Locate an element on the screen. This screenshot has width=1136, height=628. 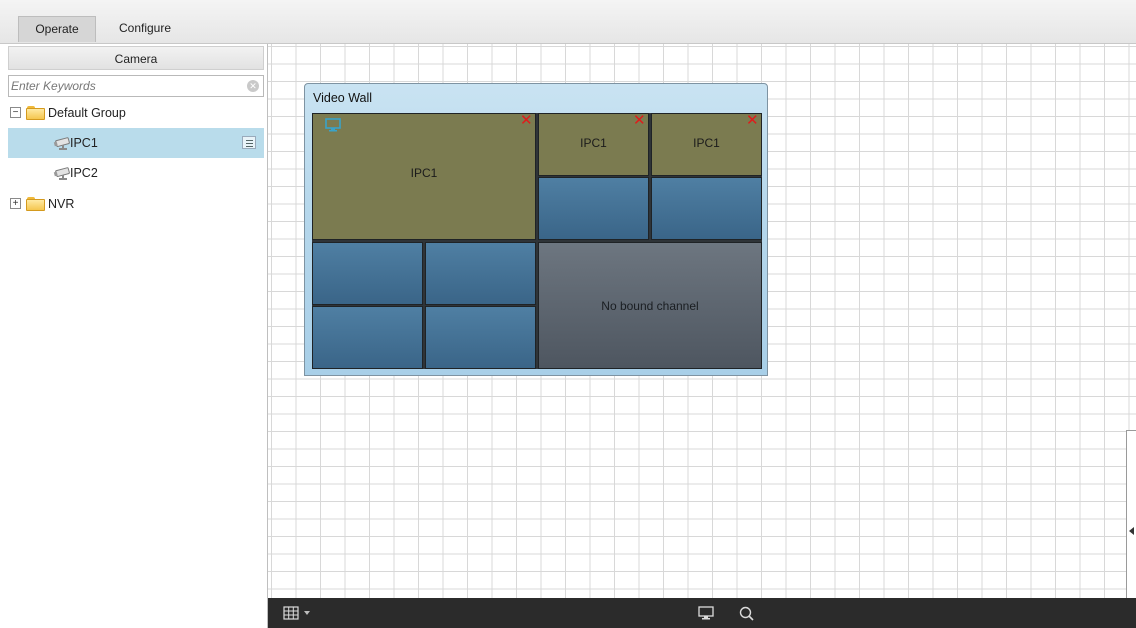
tab-operate: Operate is located at coordinates (57, 29).